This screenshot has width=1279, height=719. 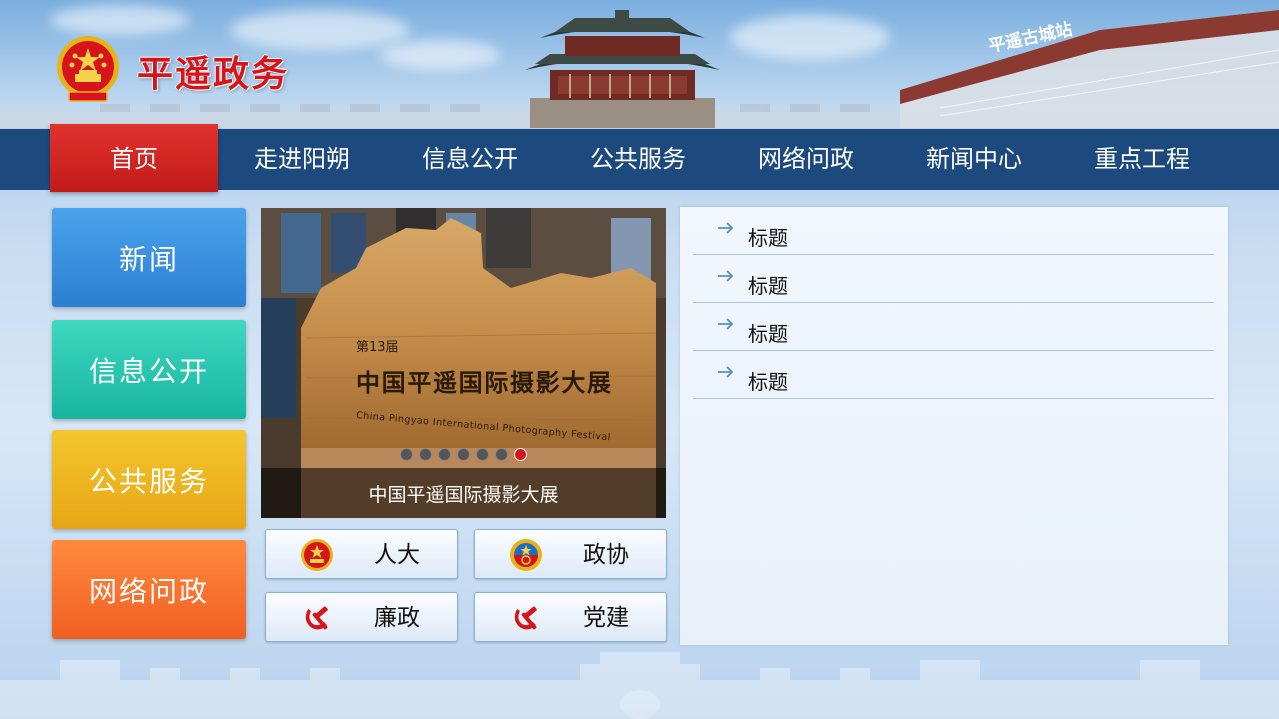 I want to click on nav-item-inquiry: 网络问政, so click(x=806, y=159).